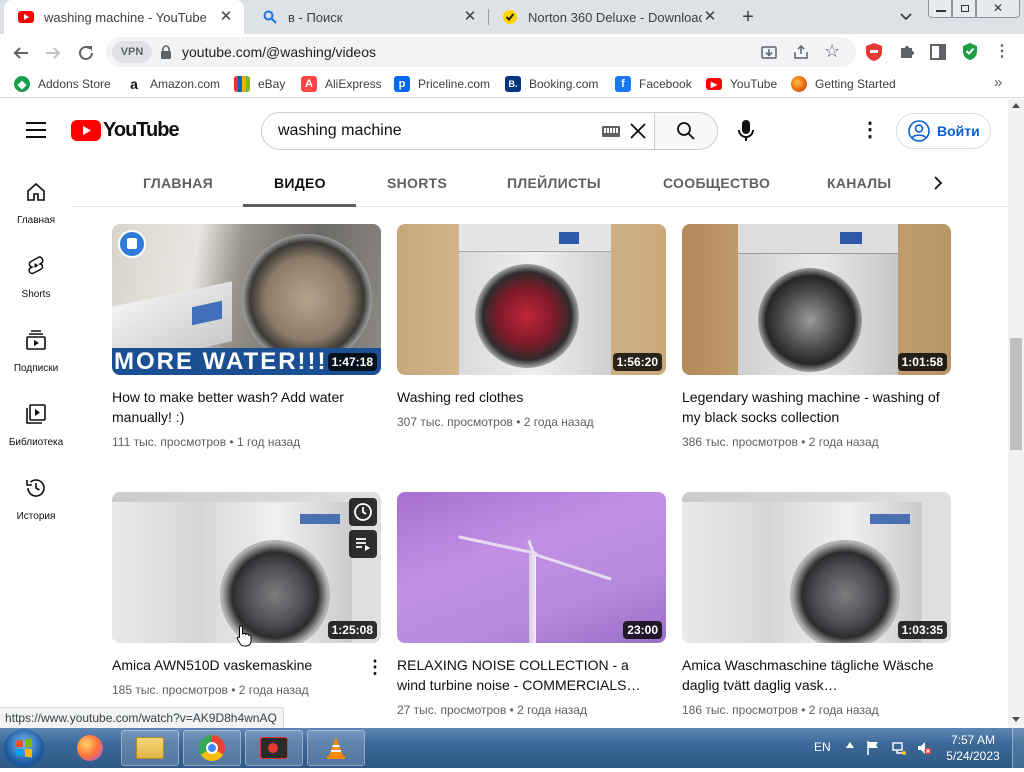 Image resolution: width=1024 pixels, height=772 pixels. What do you see at coordinates (442, 84) in the screenshot?
I see `bookmark-priceline: p Priceline.com` at bounding box center [442, 84].